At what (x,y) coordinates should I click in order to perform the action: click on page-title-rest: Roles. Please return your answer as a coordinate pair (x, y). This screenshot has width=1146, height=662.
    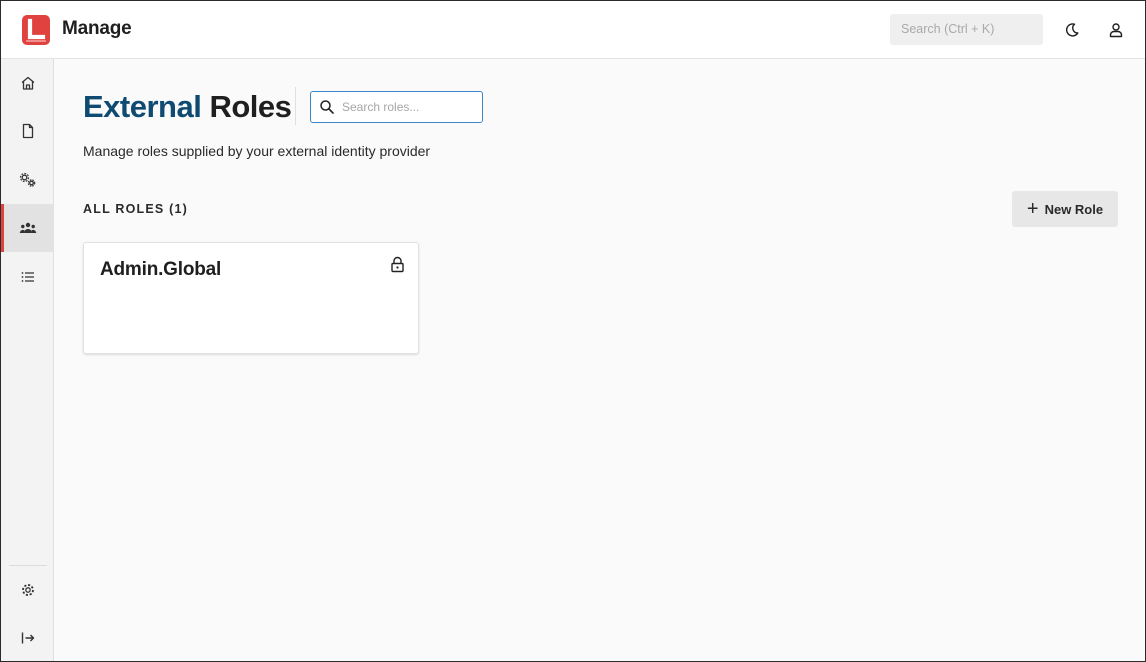
    Looking at the image, I should click on (250, 106).